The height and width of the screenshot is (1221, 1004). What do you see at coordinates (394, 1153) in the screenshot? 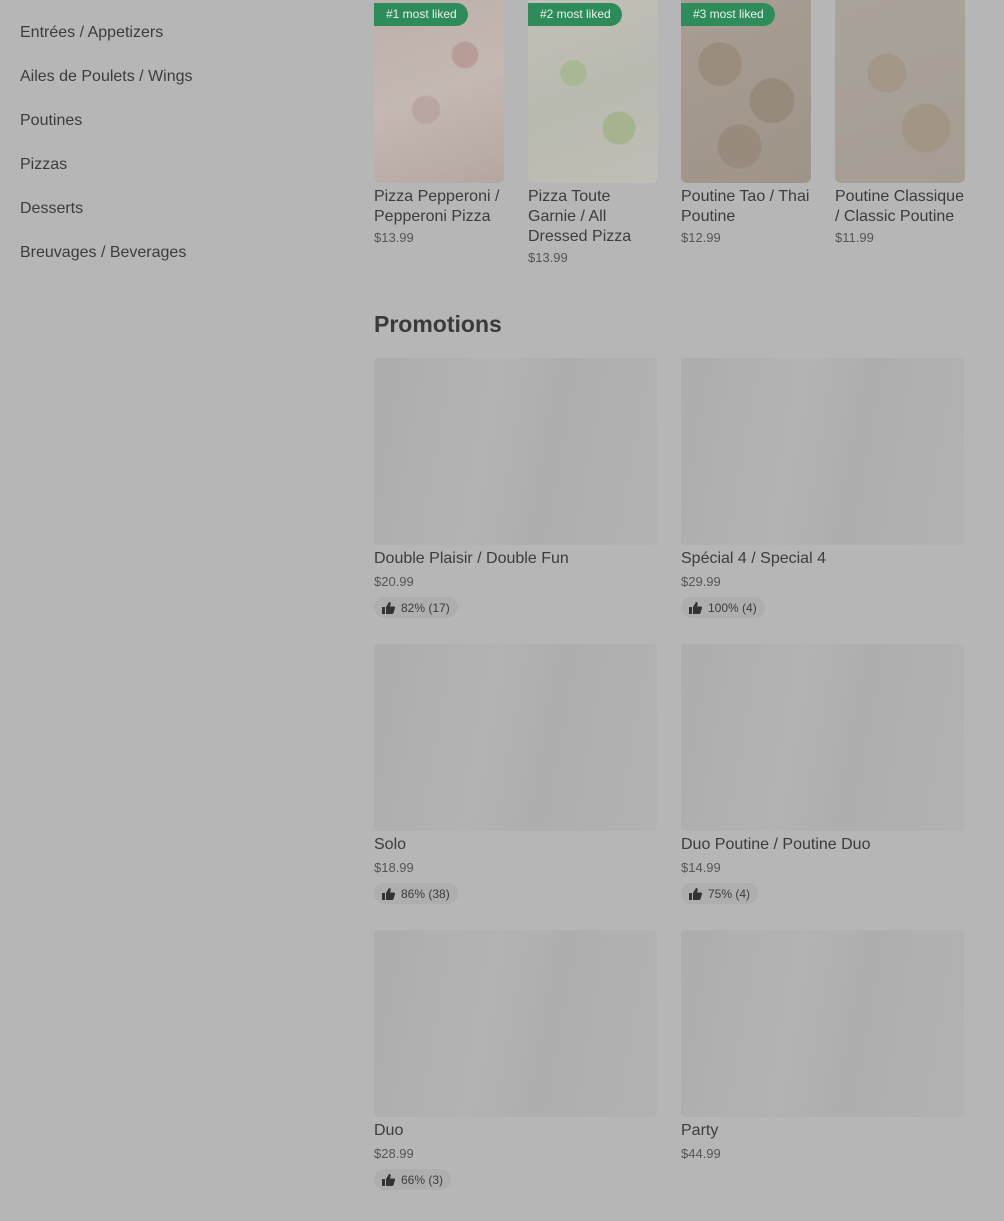
I see `item-price: $28.99` at bounding box center [394, 1153].